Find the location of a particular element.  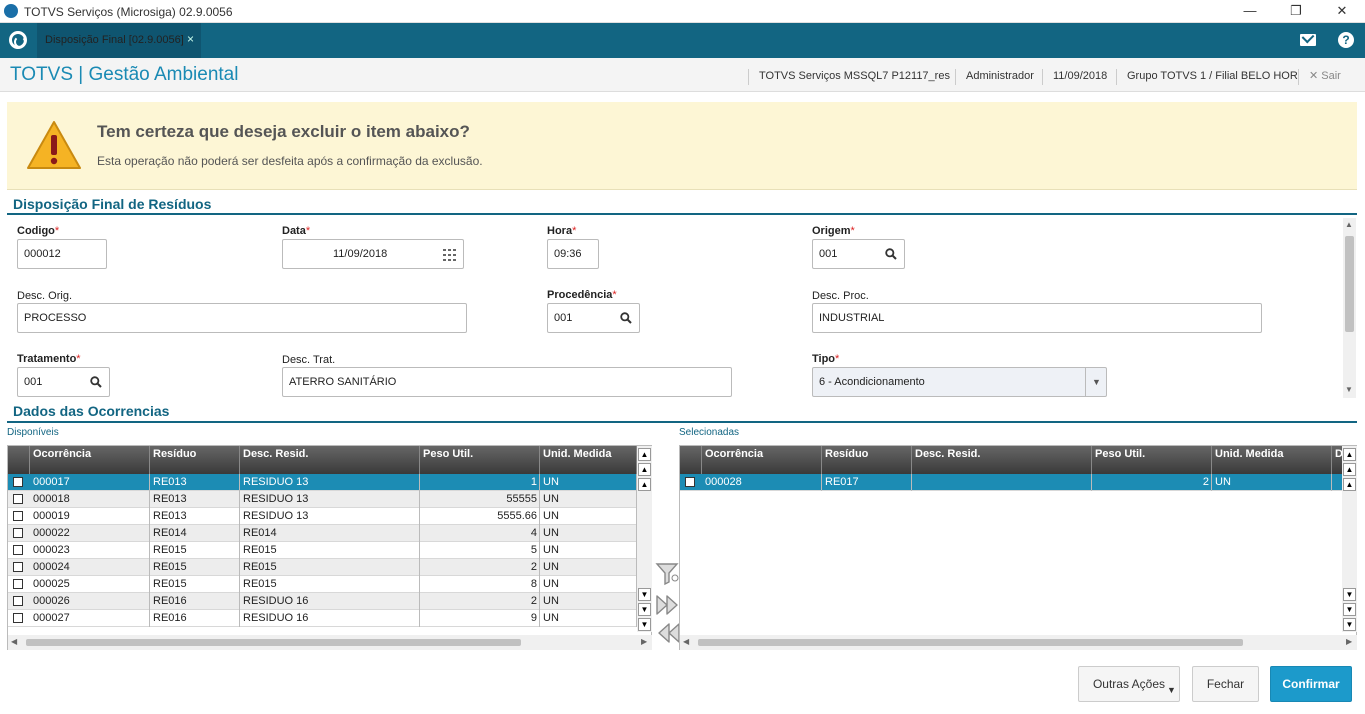

selected-vscroll: ▲ ▲ ▲ ▼ ▼ ▼ is located at coordinates (1349, 539).